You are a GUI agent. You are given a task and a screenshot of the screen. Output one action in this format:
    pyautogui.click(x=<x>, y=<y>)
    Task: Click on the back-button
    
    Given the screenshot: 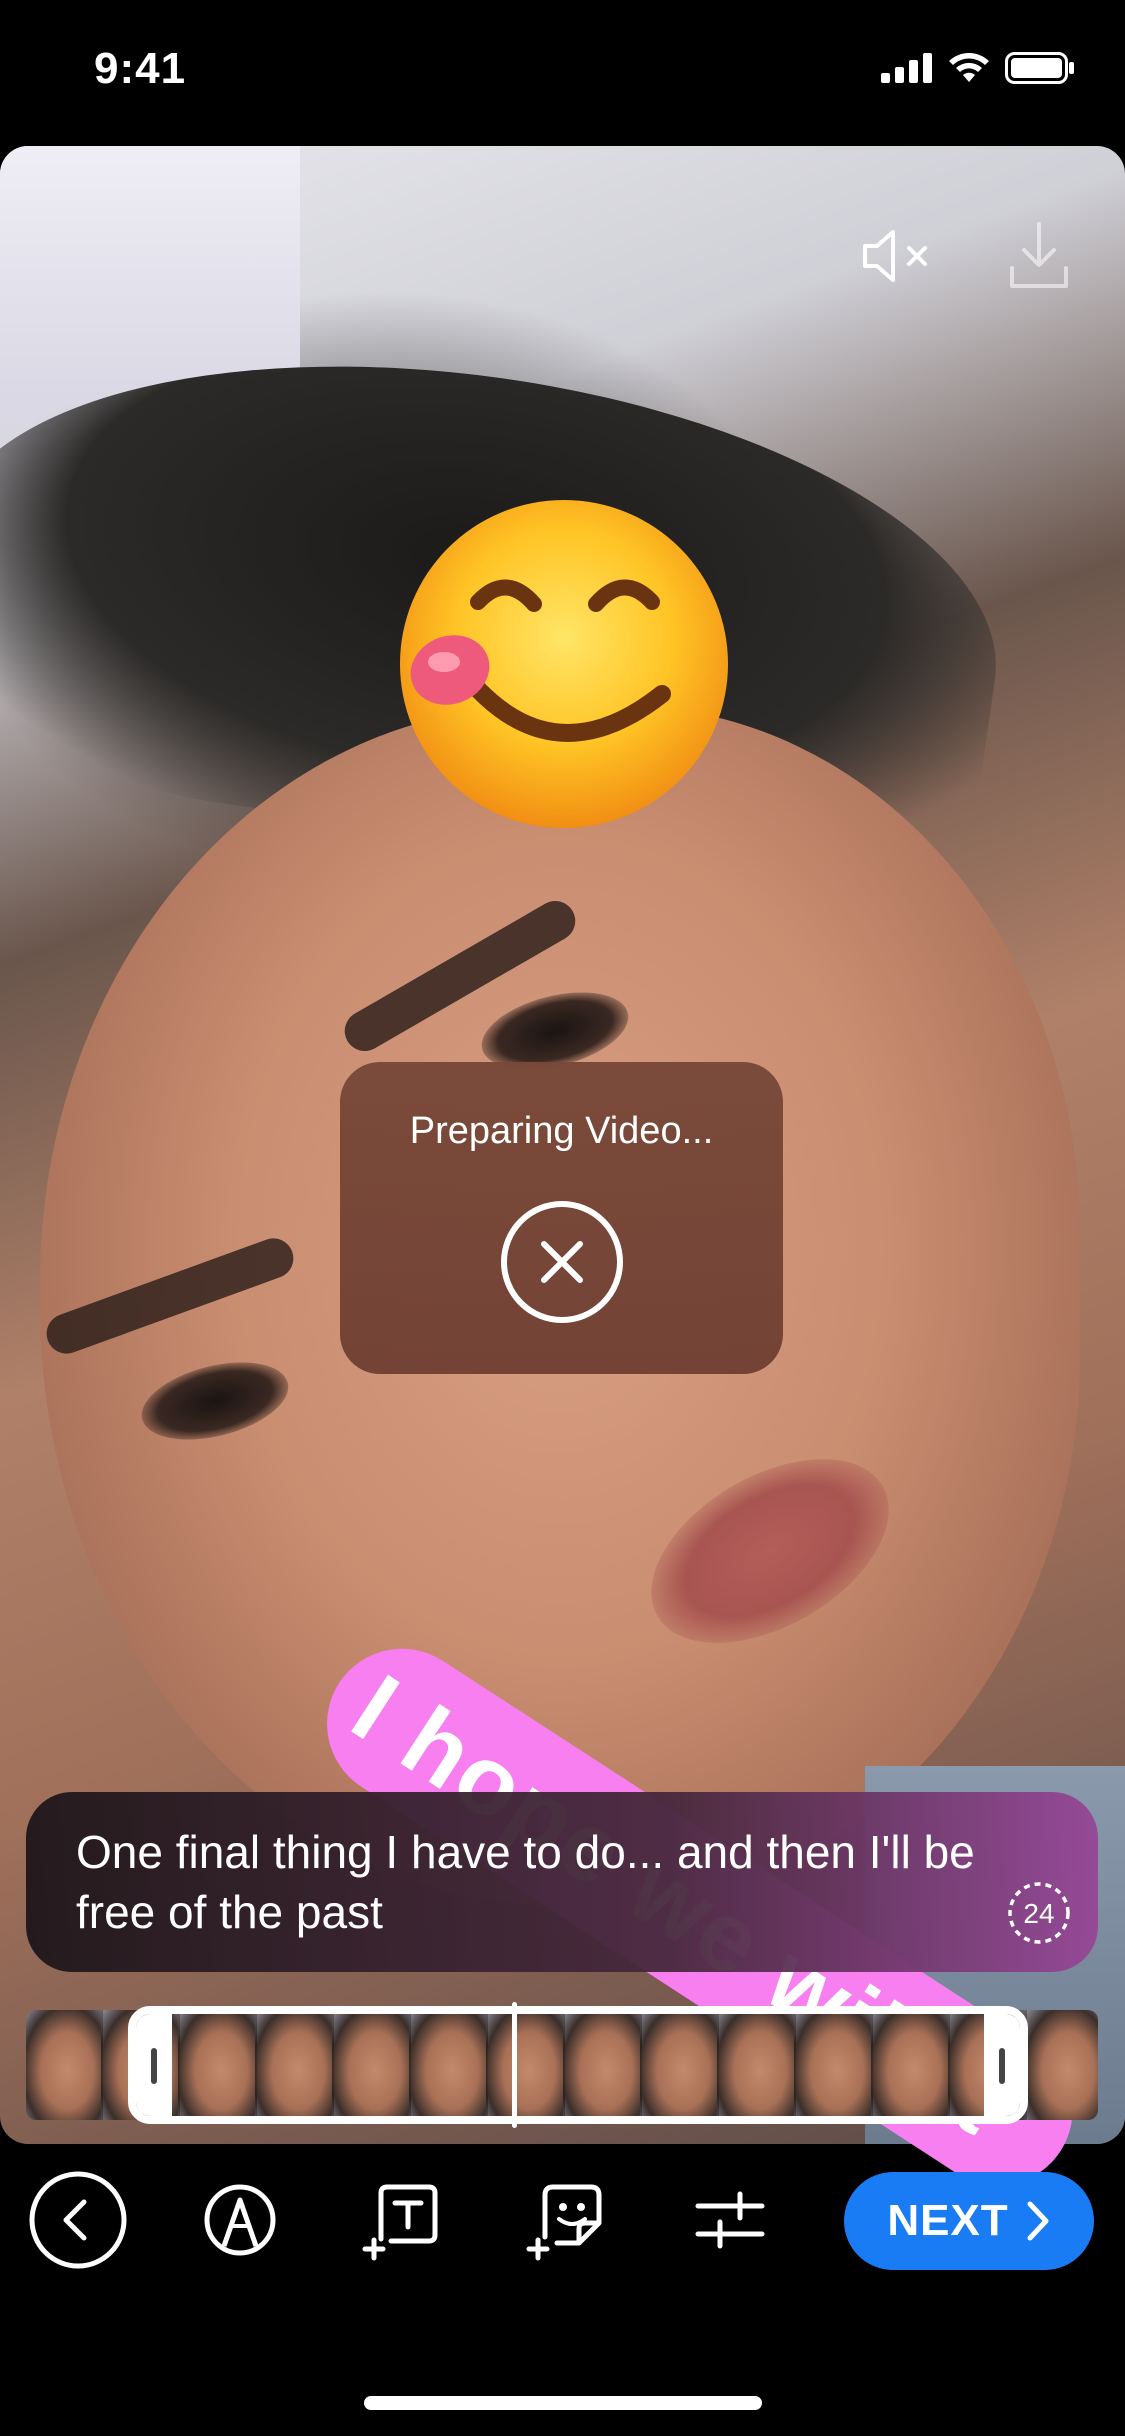 What is the action you would take?
    pyautogui.click(x=78, y=2220)
    